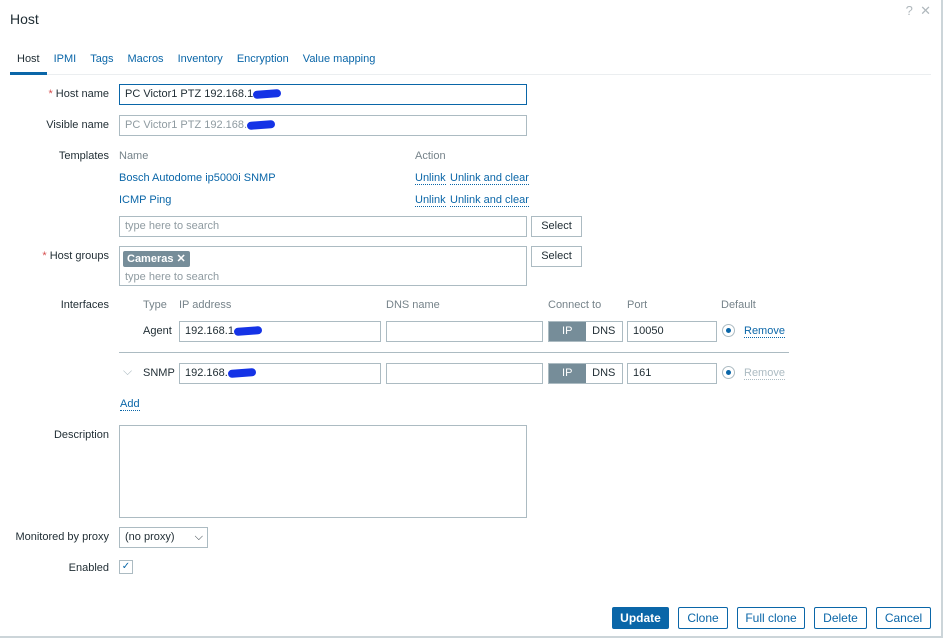  What do you see at coordinates (134, 156) in the screenshot?
I see `templates-col-name: Name` at bounding box center [134, 156].